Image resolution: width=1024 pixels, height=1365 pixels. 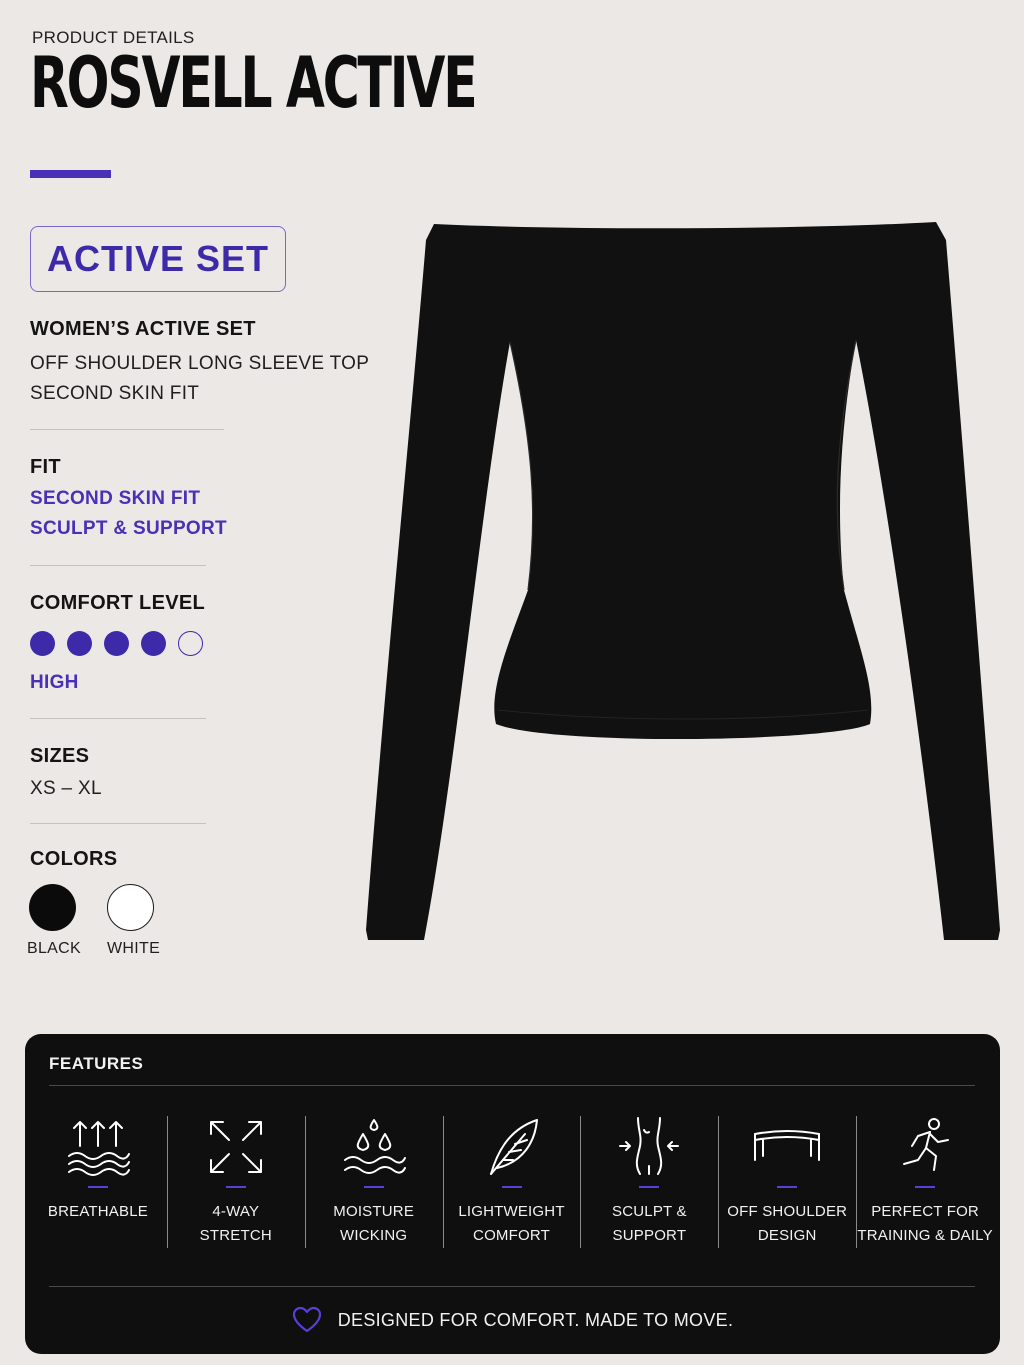 What do you see at coordinates (134, 948) in the screenshot?
I see `color-label-white: WHITE` at bounding box center [134, 948].